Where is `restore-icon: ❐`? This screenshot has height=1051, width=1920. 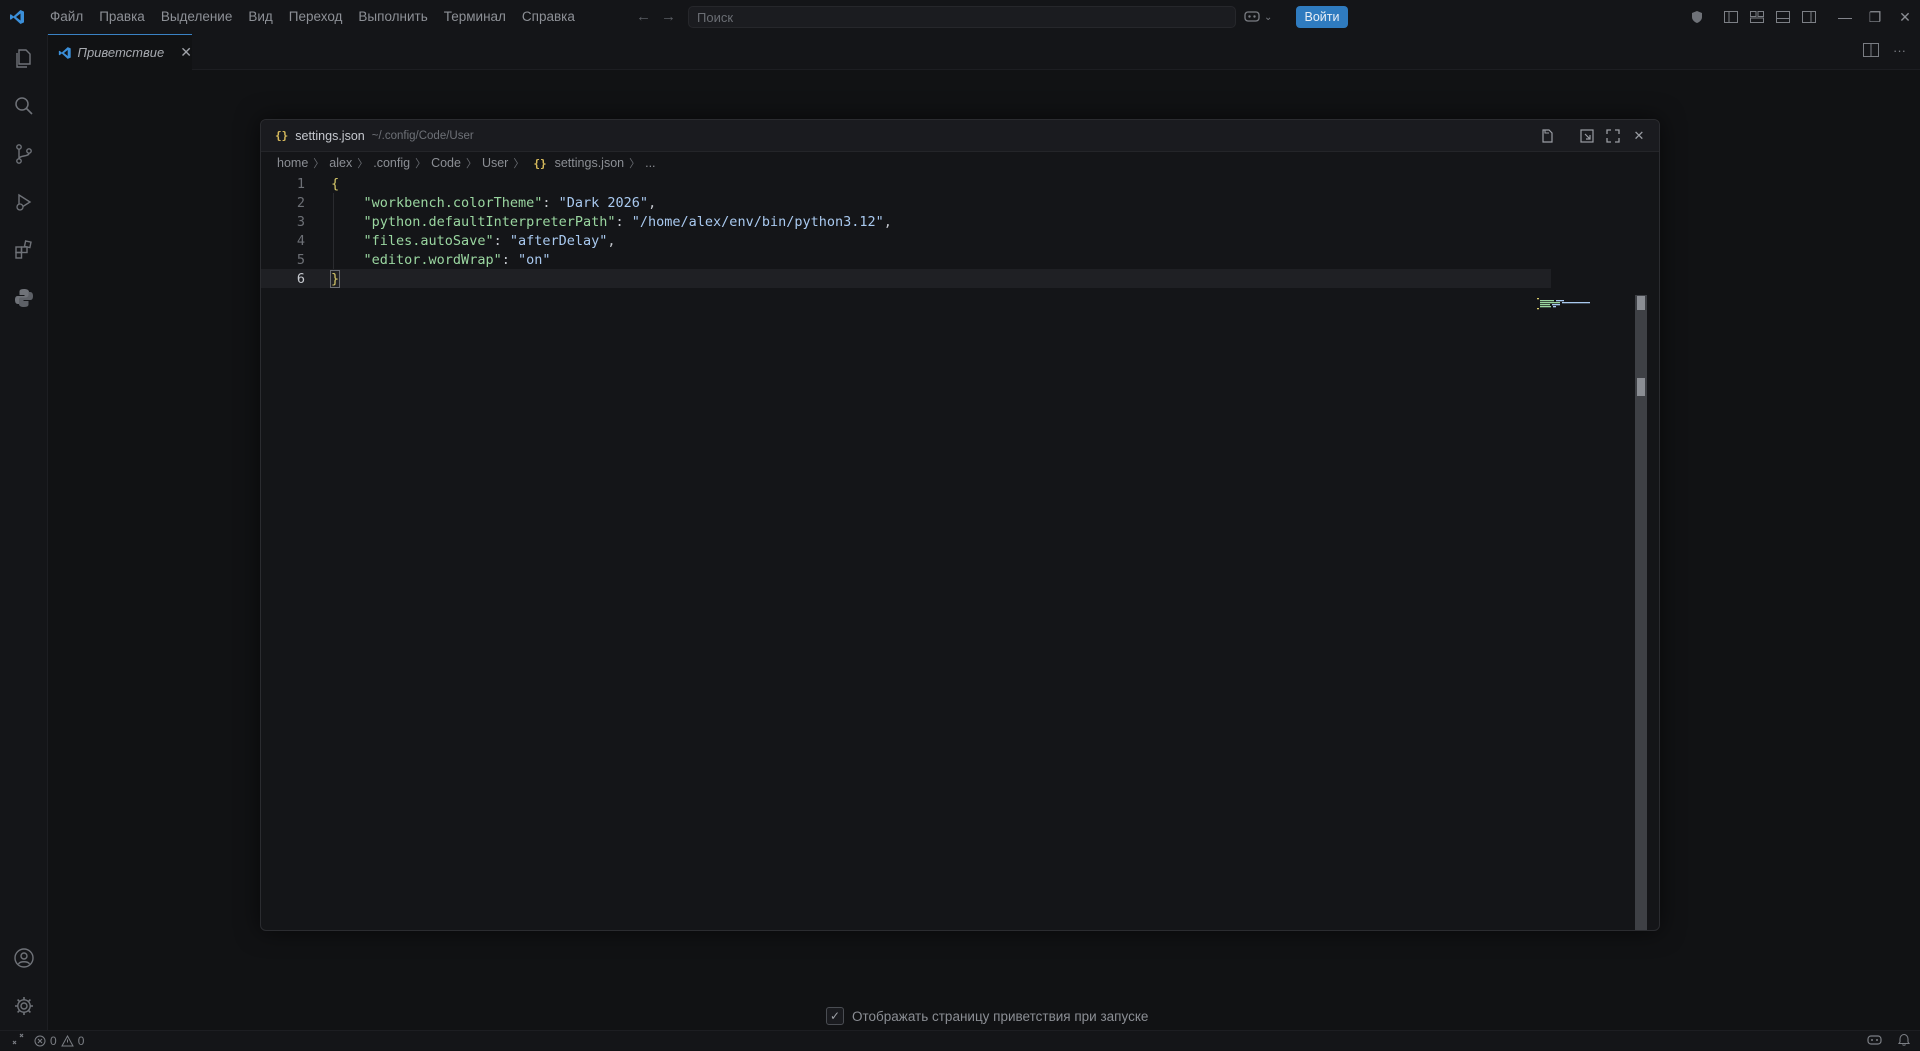 restore-icon: ❐ is located at coordinates (1875, 17).